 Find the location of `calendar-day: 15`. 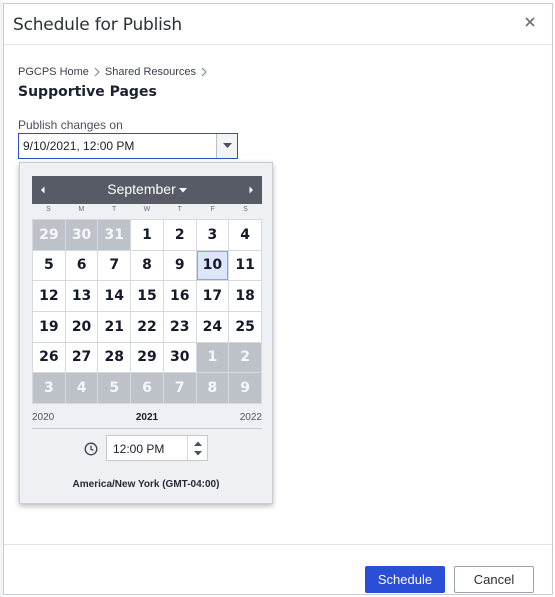

calendar-day: 15 is located at coordinates (147, 296).